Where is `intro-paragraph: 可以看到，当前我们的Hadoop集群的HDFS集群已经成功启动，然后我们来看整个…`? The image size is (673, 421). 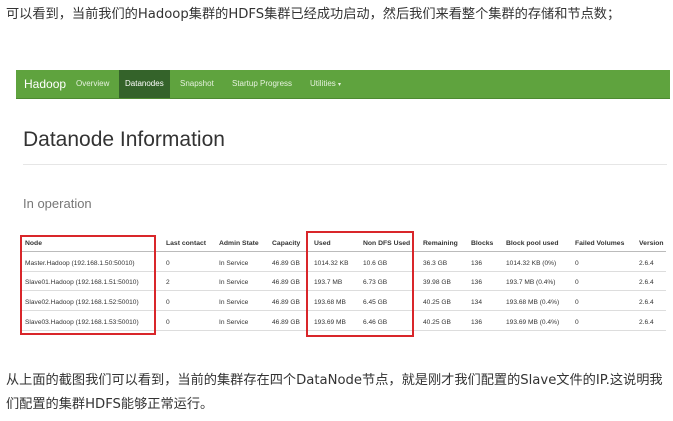
intro-paragraph: 可以看到，当前我们的Hadoop集群的HDFS集群已经成功启动，然后我们来看整个… is located at coordinates (313, 14).